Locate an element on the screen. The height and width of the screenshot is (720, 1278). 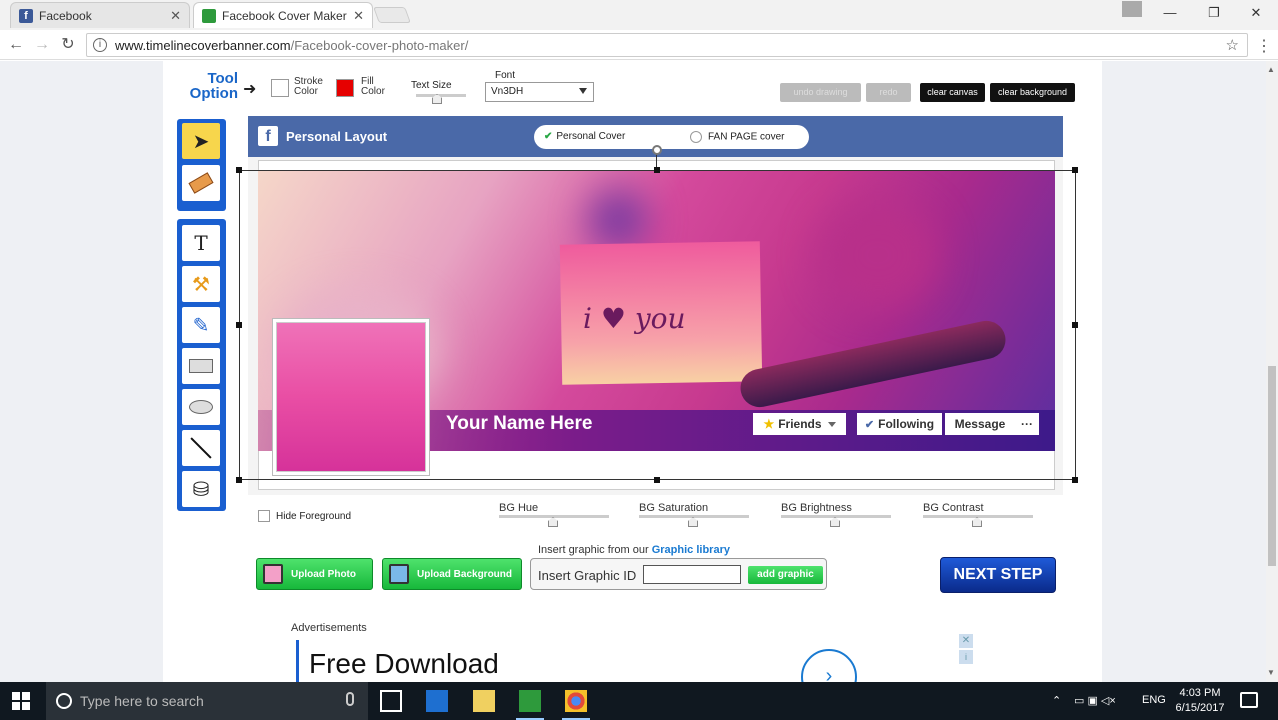
eraser-tool-icon is located at coordinates (201, 183).